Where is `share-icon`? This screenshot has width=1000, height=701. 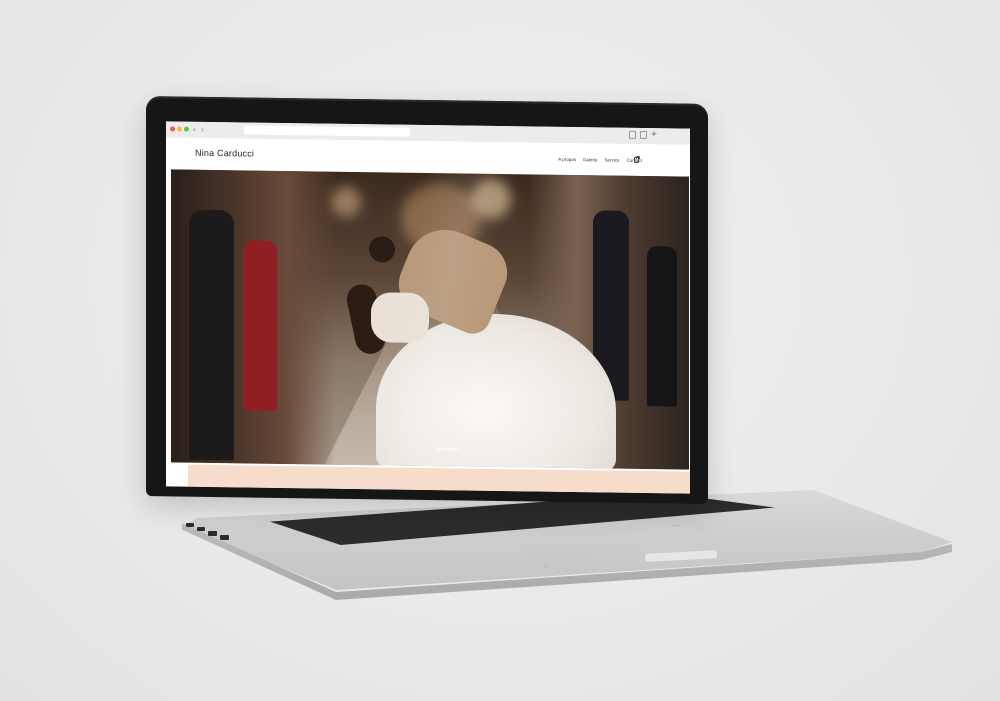 share-icon is located at coordinates (632, 134).